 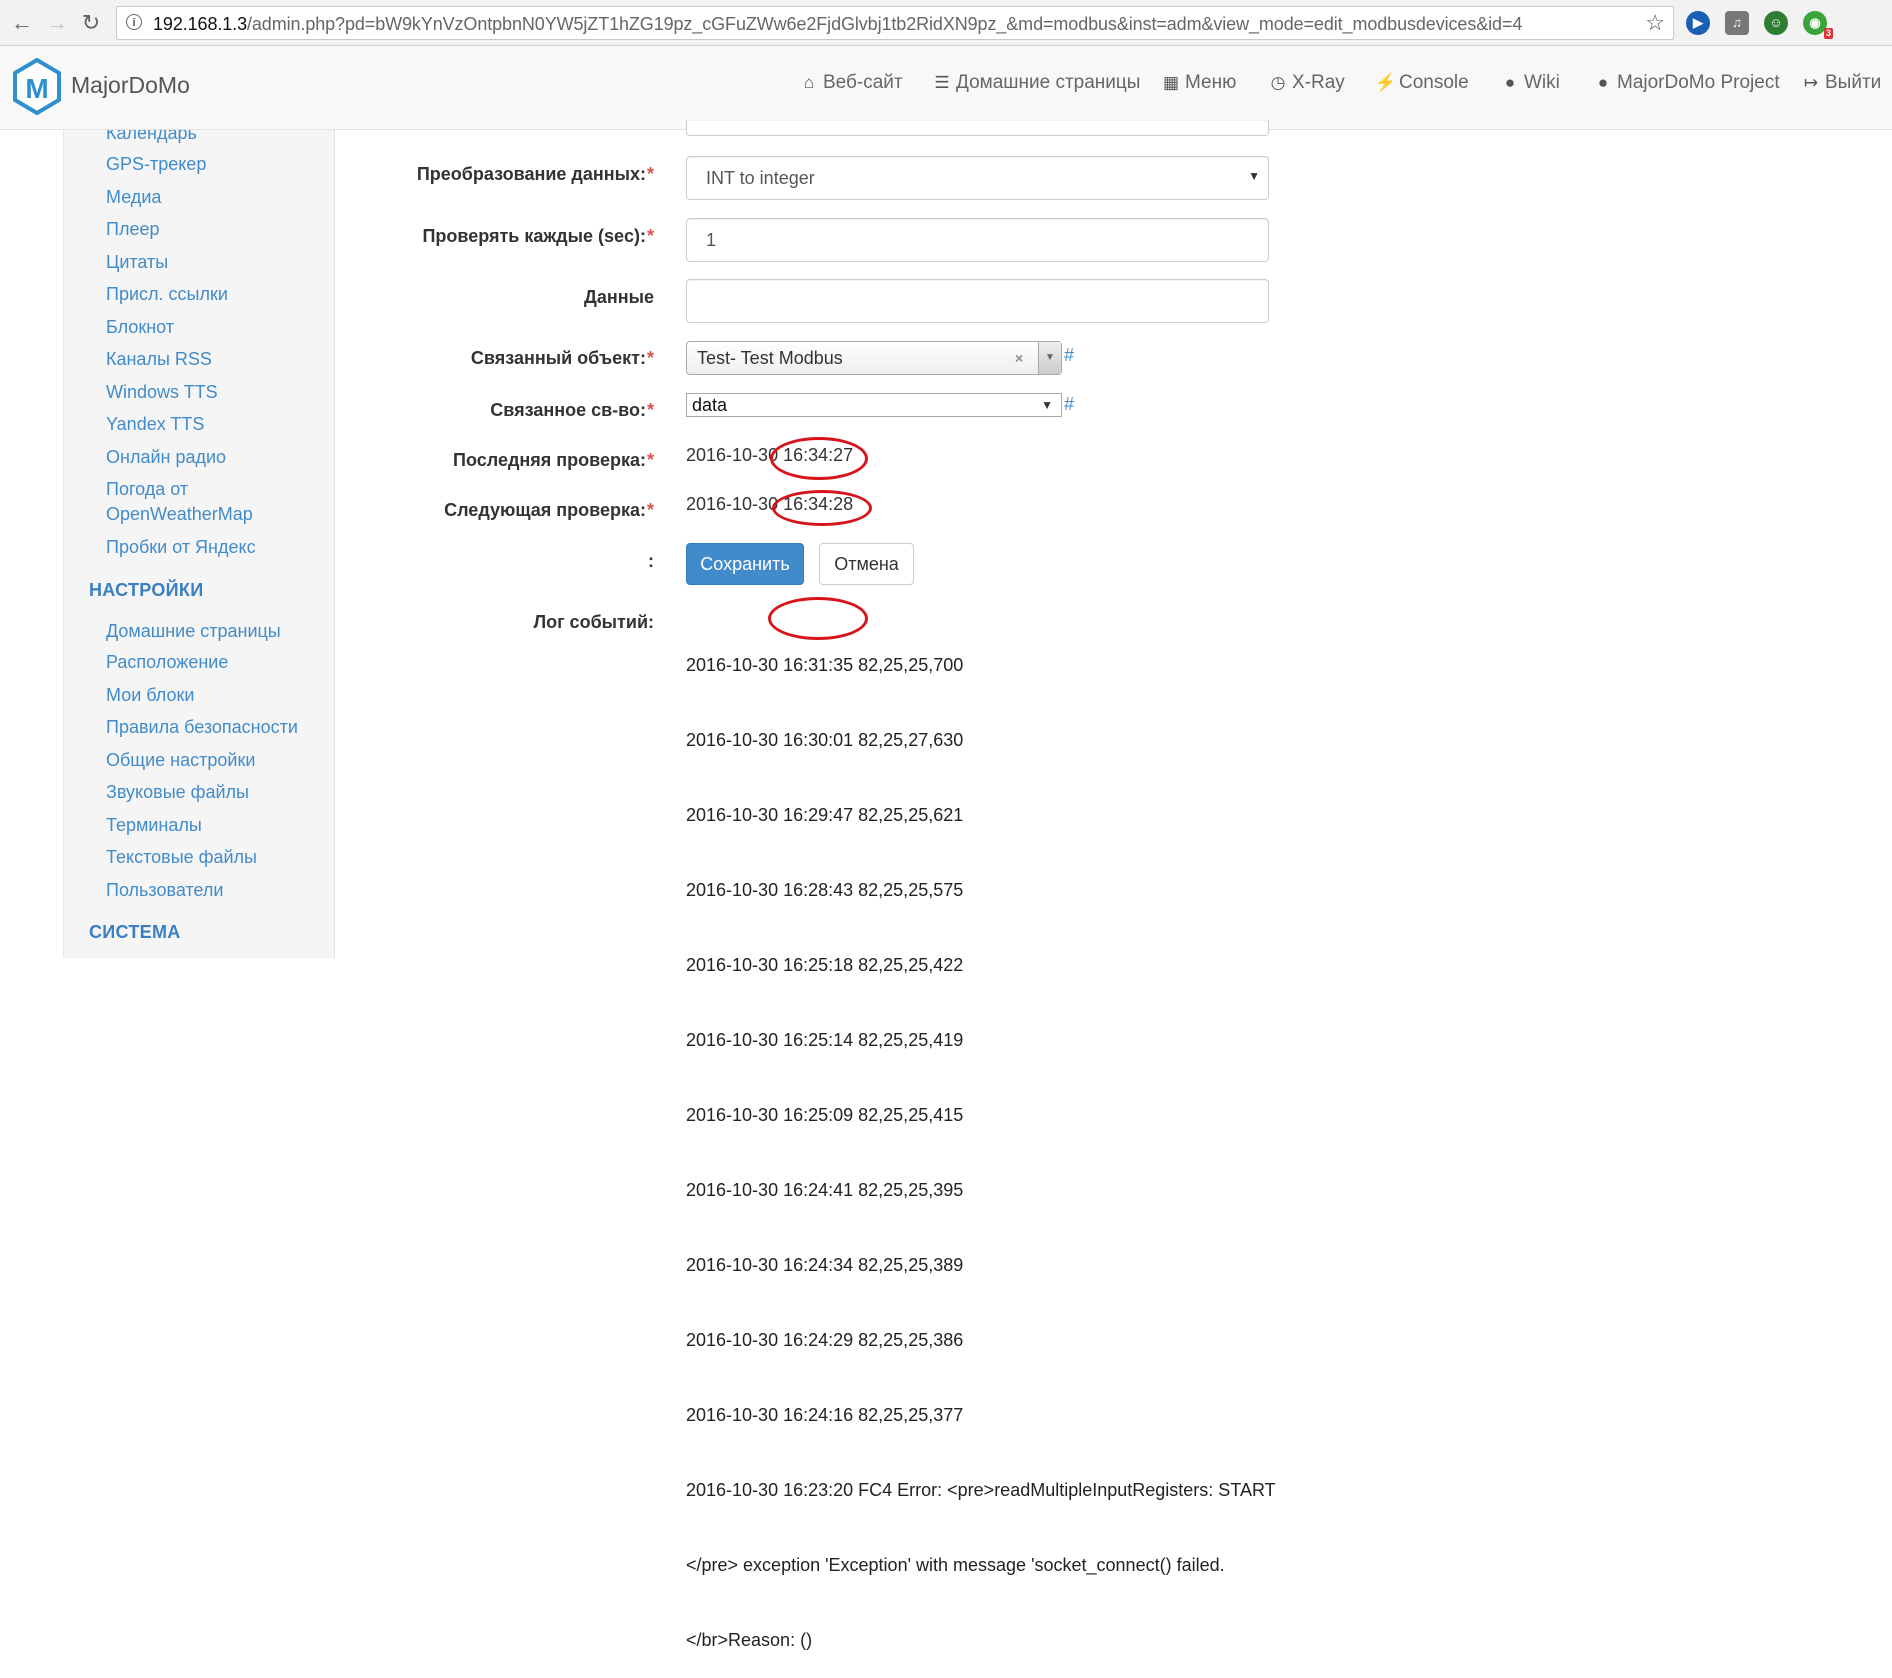 What do you see at coordinates (1655, 23) in the screenshot?
I see `bookmark-star-icon: ☆` at bounding box center [1655, 23].